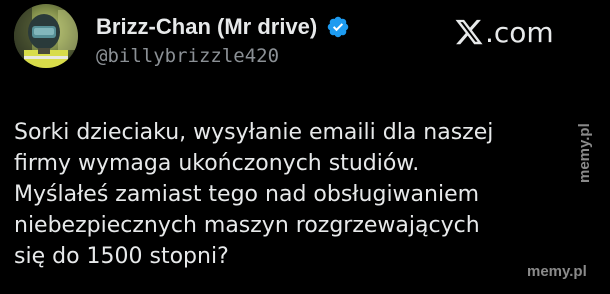  I want to click on x-logo-icon, so click(469, 32).